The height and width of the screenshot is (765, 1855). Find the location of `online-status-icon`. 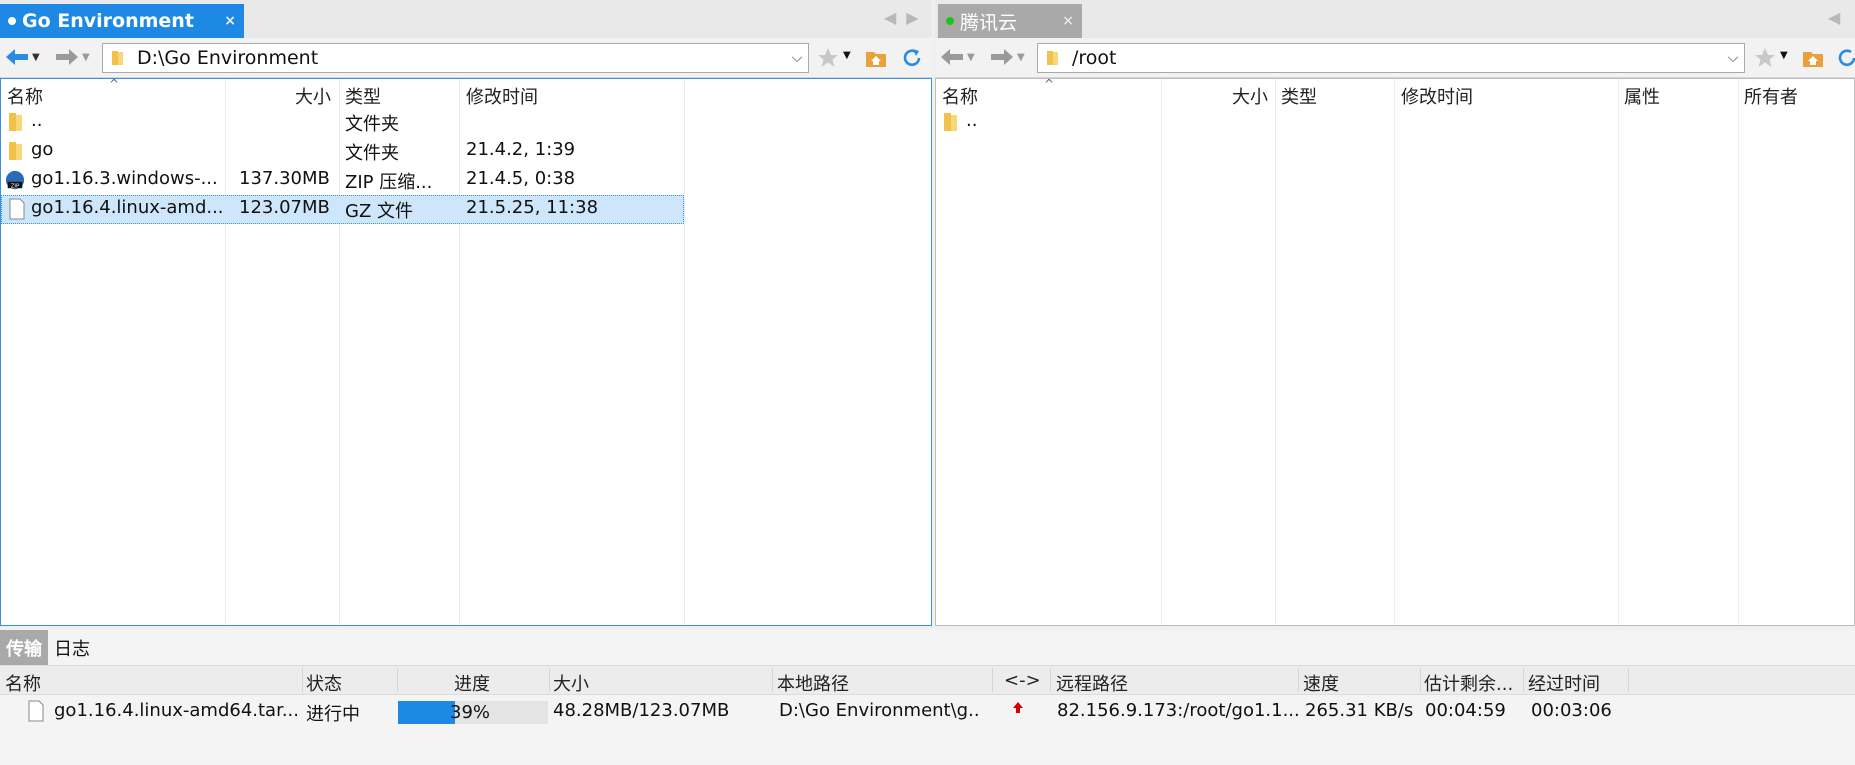

online-status-icon is located at coordinates (950, 21).